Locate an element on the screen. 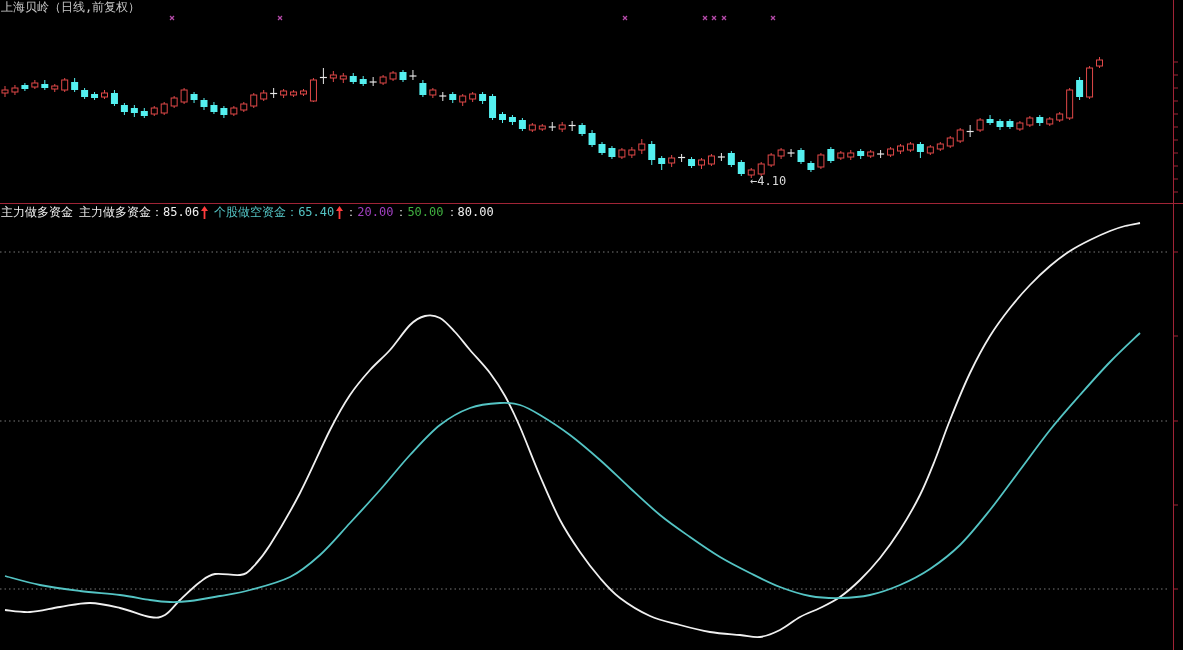 This screenshot has height=650, width=1183. level-value: 80.00 is located at coordinates (475, 212).